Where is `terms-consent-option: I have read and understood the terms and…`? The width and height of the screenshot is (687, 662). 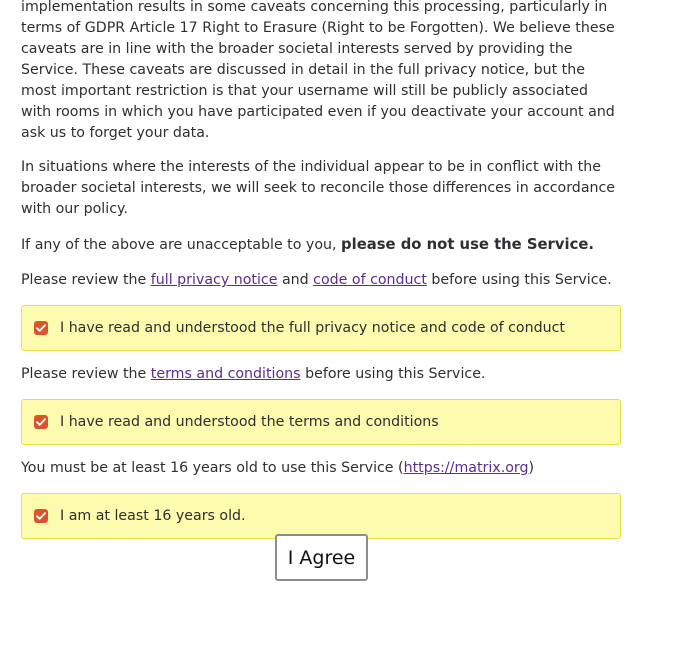 terms-consent-option: I have read and understood the terms and… is located at coordinates (321, 422).